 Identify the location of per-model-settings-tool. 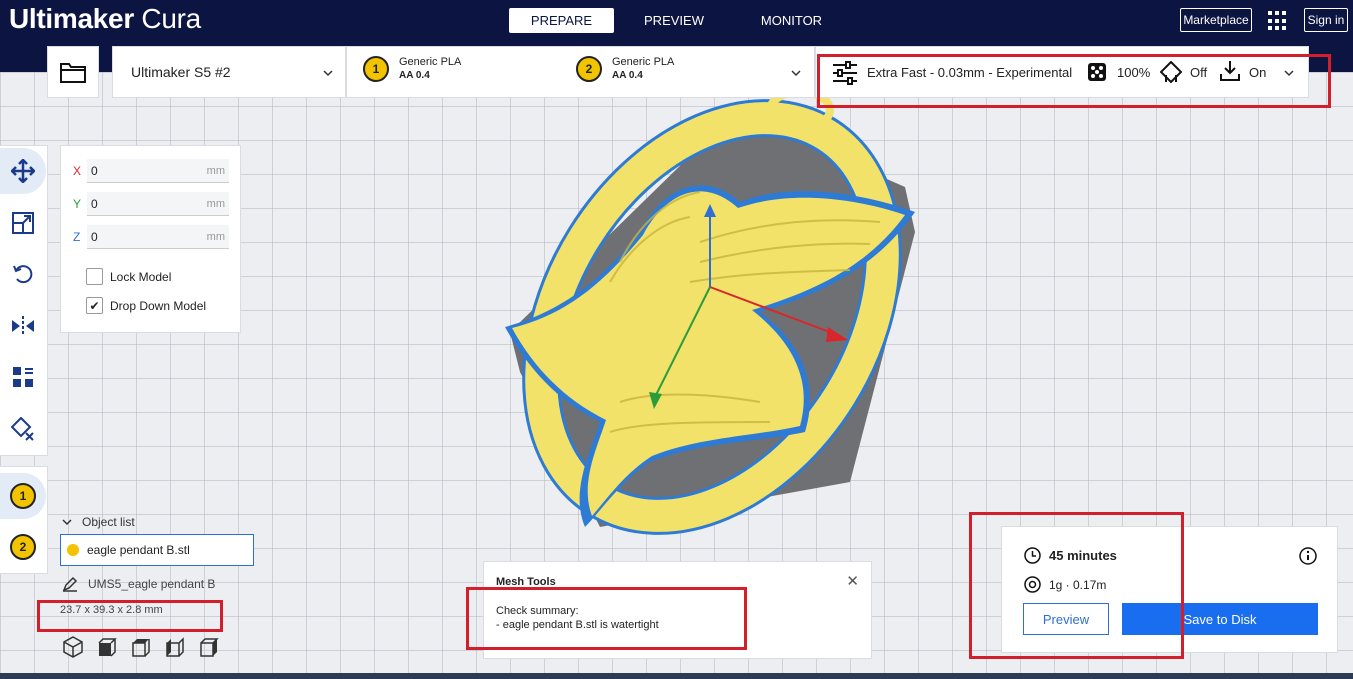
(23, 377).